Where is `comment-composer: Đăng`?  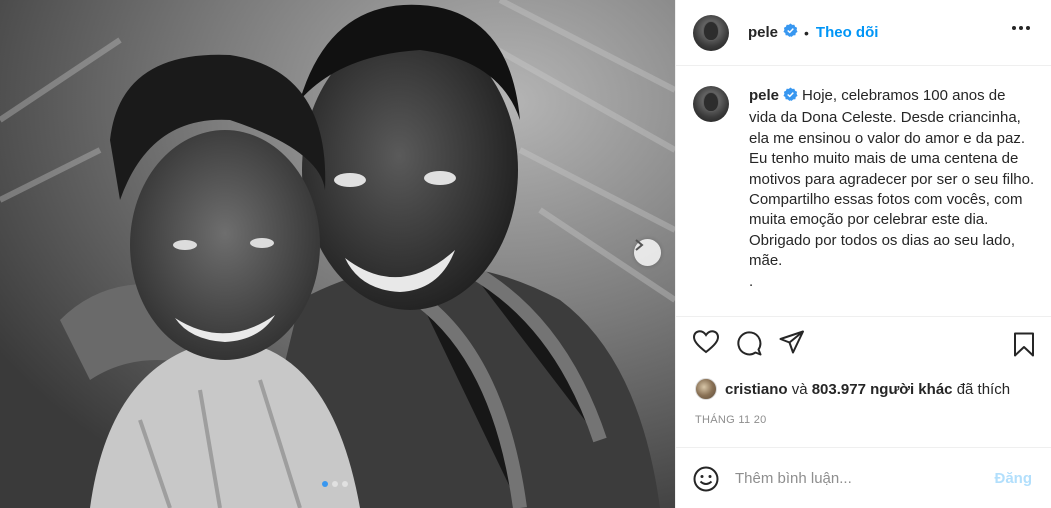 comment-composer: Đăng is located at coordinates (863, 477).